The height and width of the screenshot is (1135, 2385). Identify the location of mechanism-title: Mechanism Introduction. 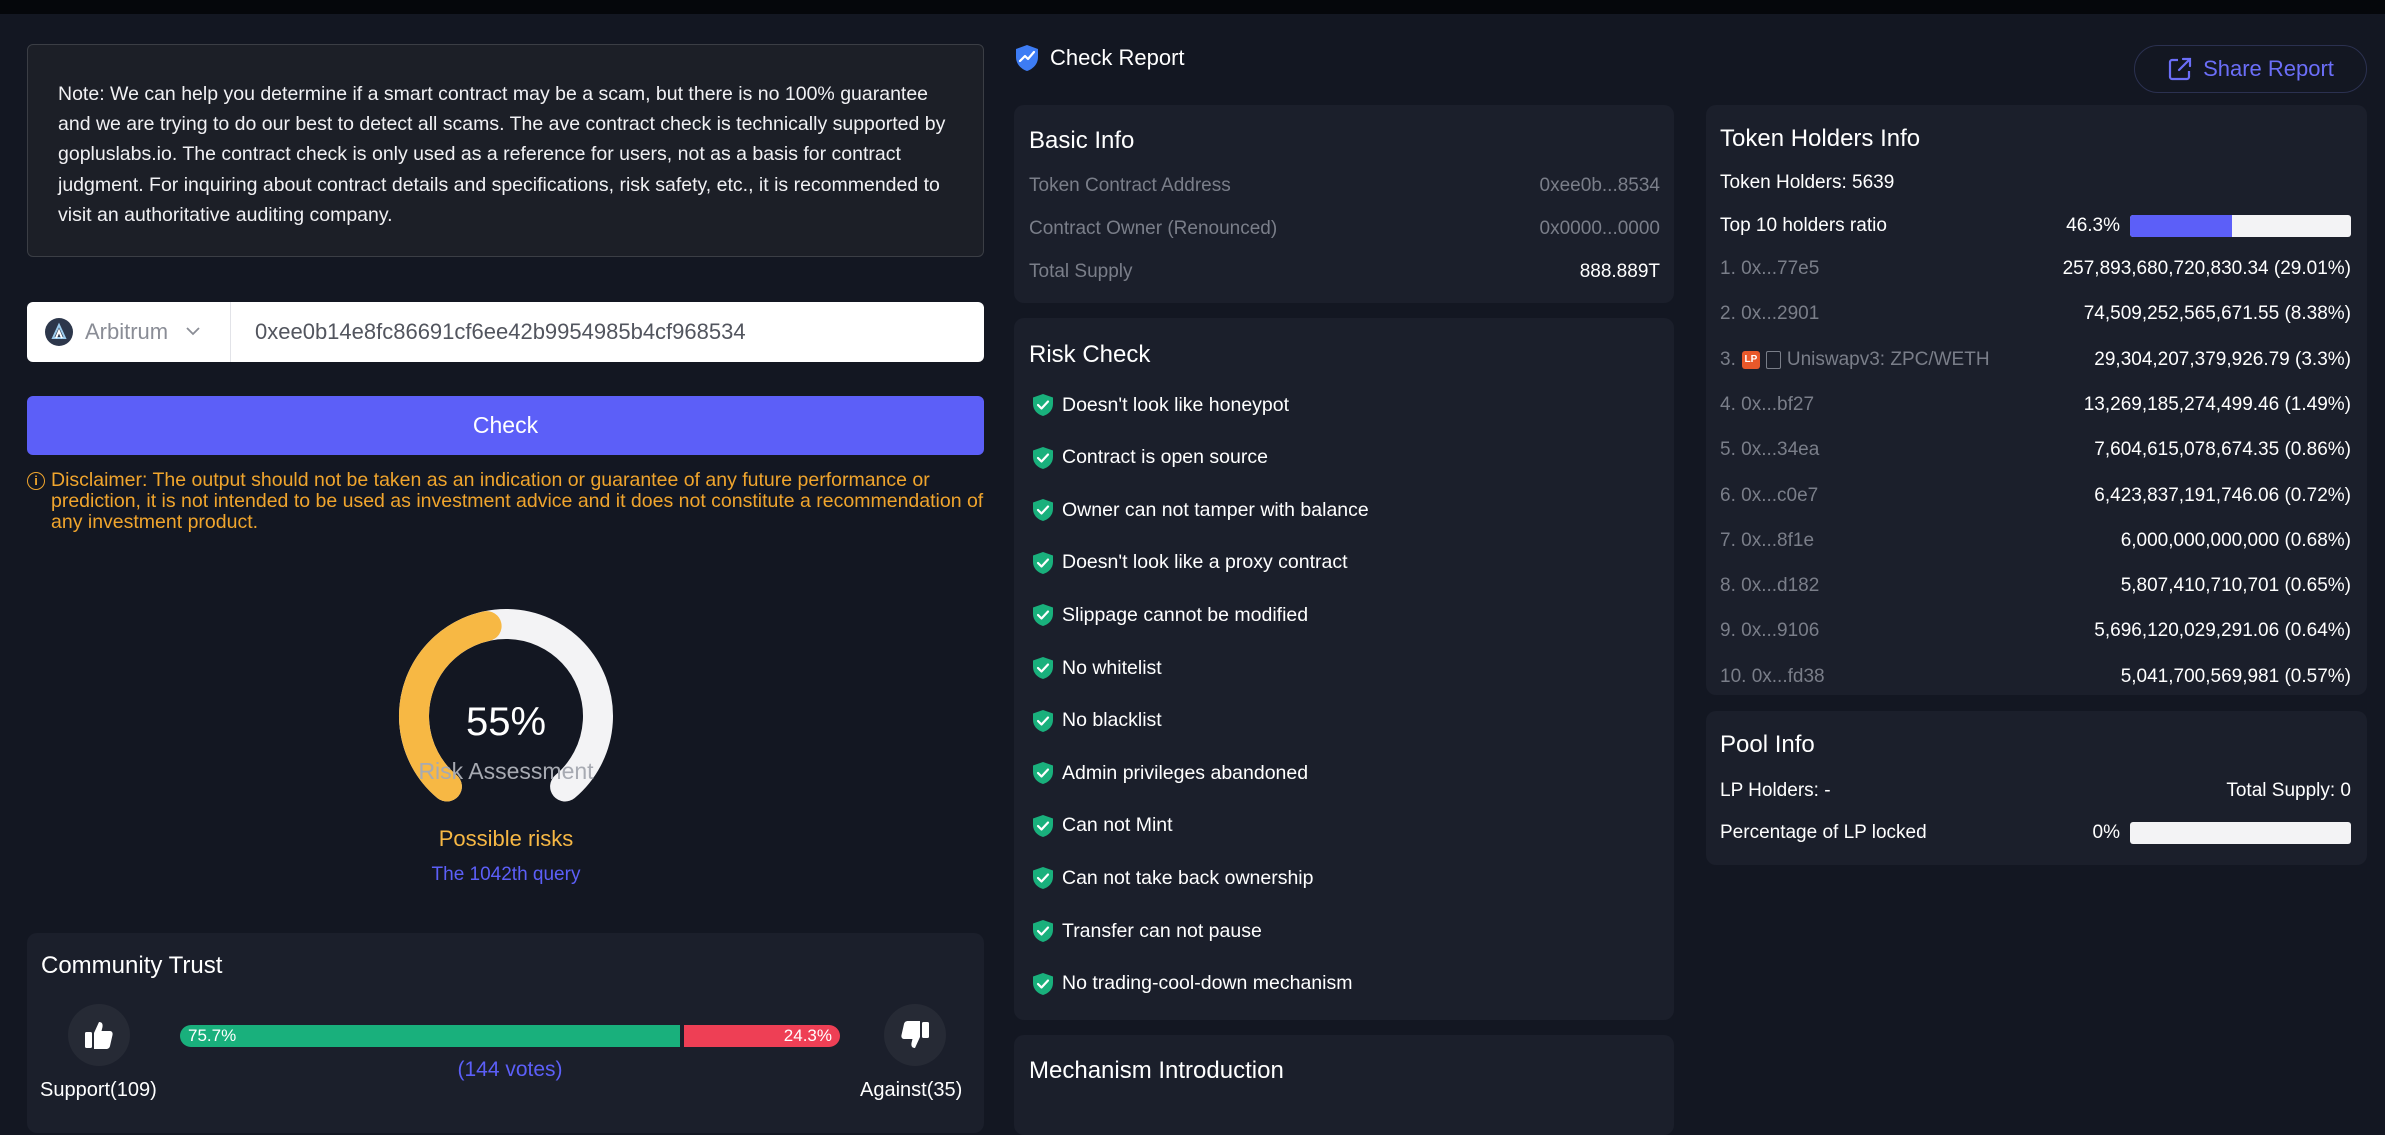
(1156, 1070).